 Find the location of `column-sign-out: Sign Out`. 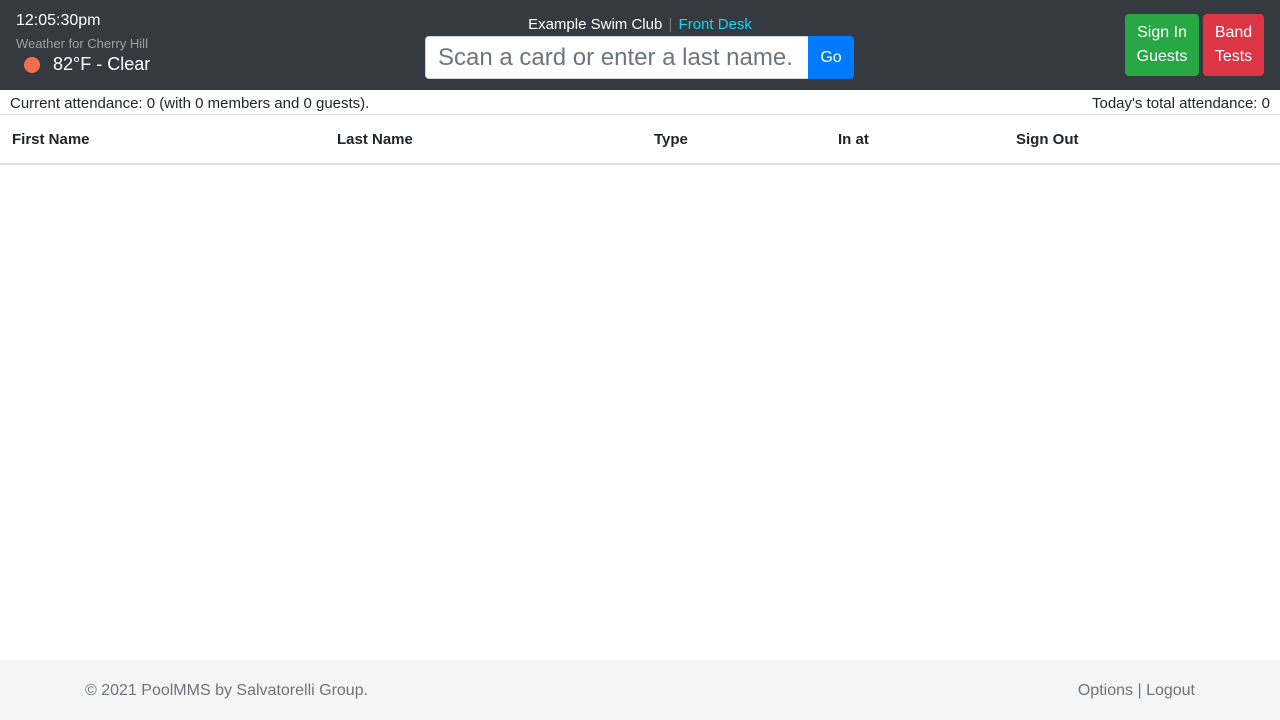

column-sign-out: Sign Out is located at coordinates (1142, 140).